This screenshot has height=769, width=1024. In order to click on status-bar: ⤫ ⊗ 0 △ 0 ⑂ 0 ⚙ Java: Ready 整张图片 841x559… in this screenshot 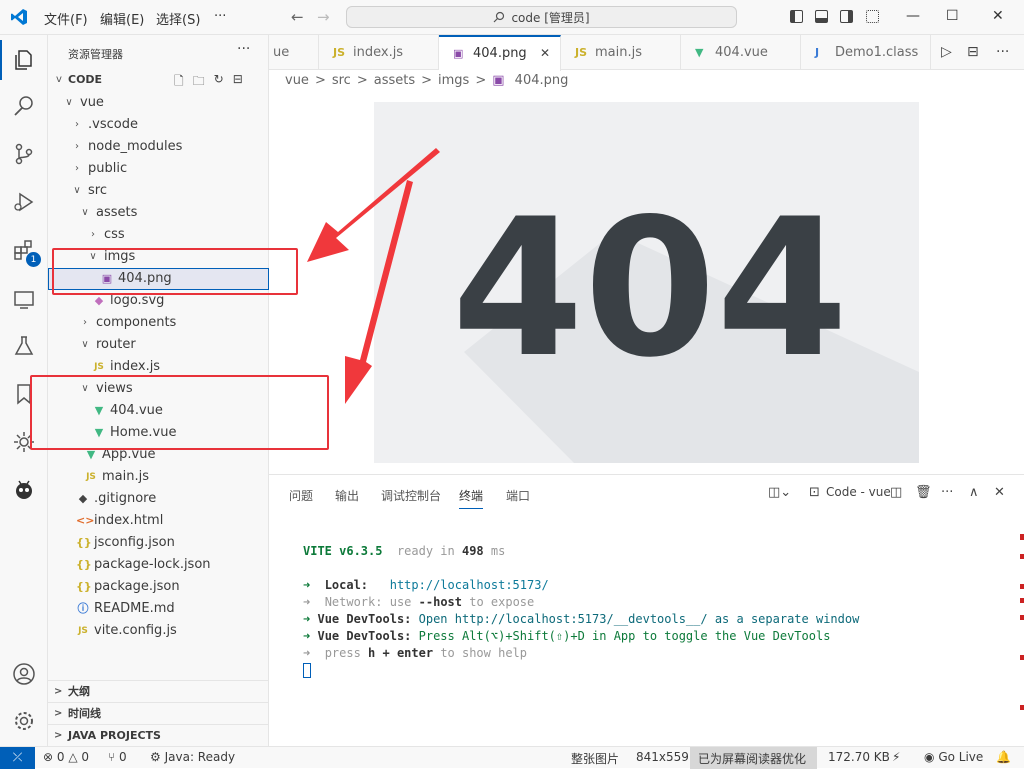, I will do `click(512, 757)`.